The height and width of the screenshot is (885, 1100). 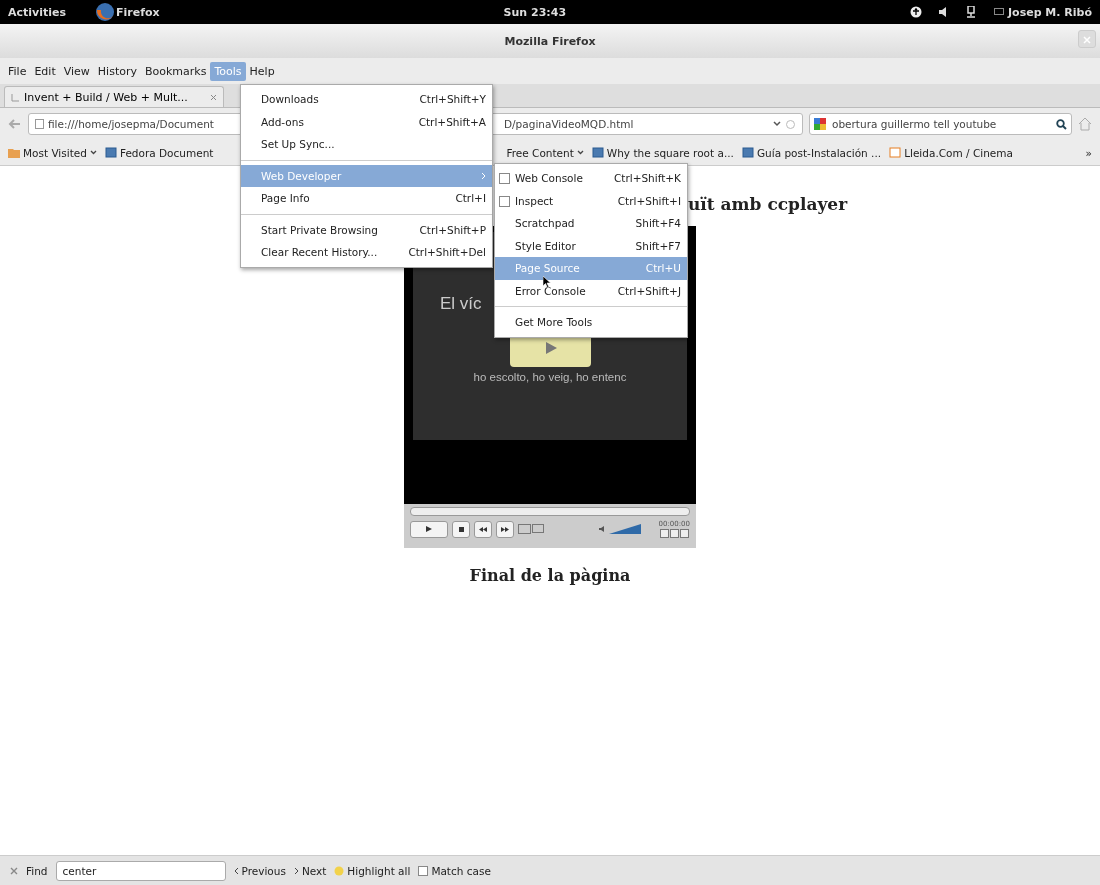 What do you see at coordinates (550, 41) in the screenshot?
I see `window-title: Mozilla Firefox` at bounding box center [550, 41].